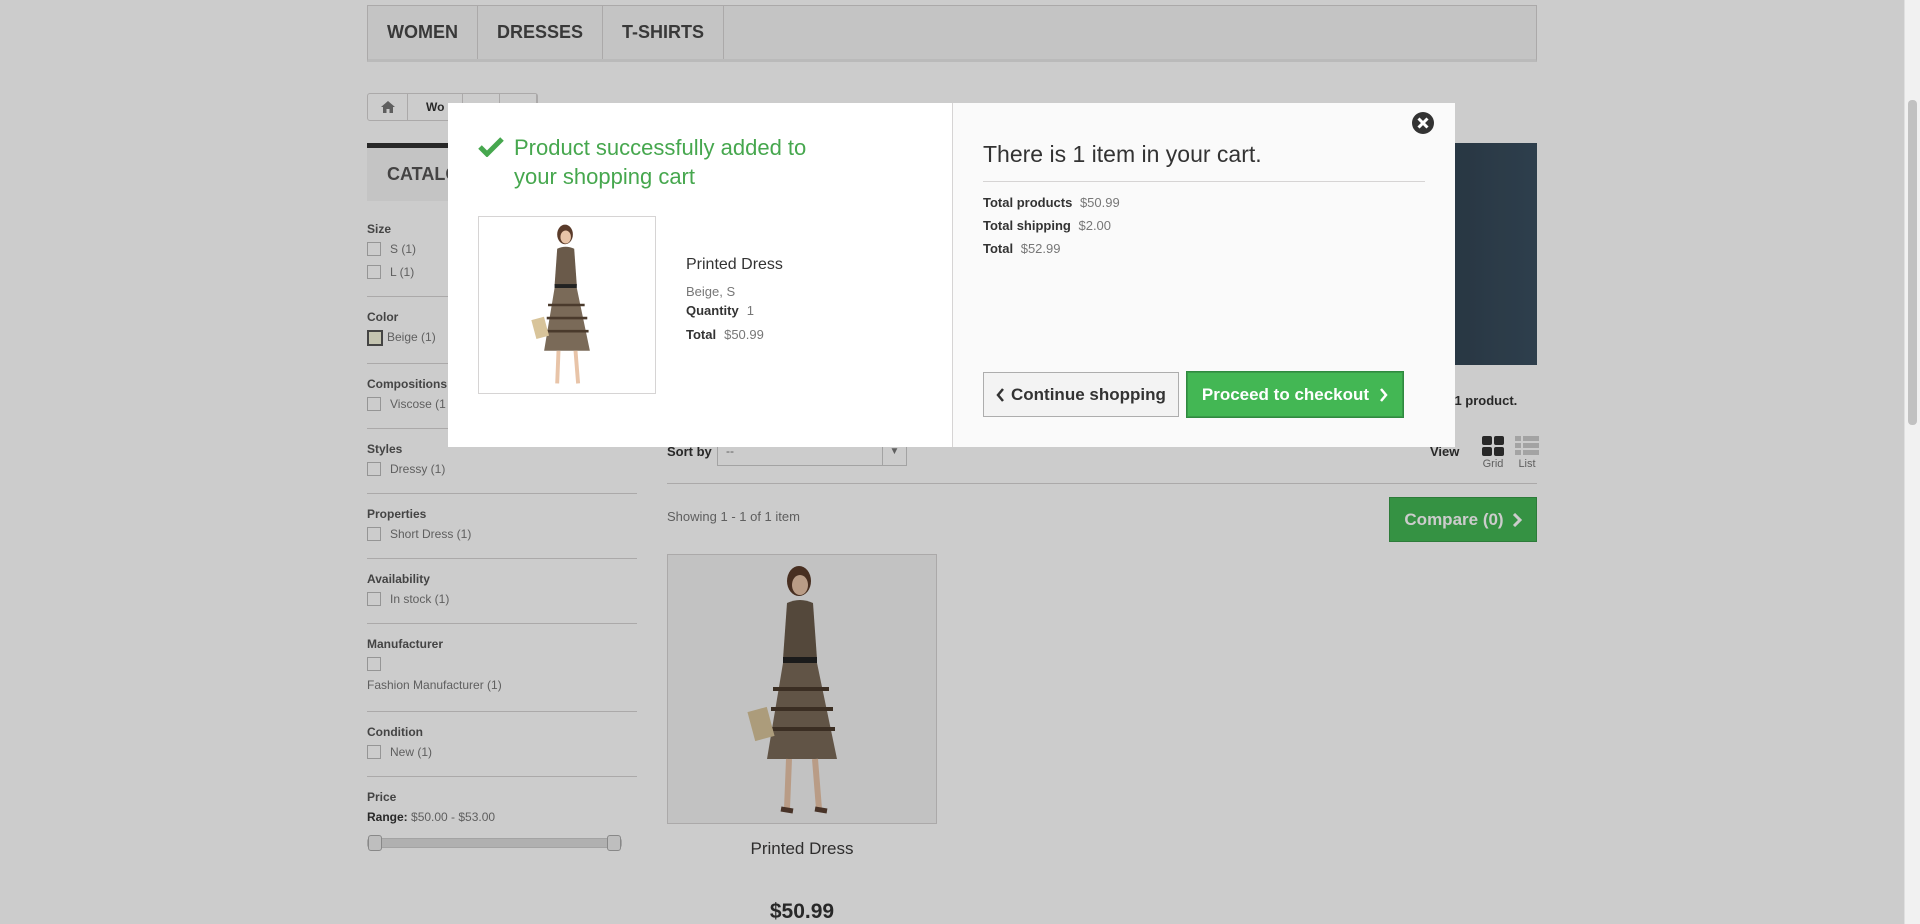 The height and width of the screenshot is (924, 1920). Describe the element at coordinates (1000, 394) in the screenshot. I see `chevron-left-icon` at that location.